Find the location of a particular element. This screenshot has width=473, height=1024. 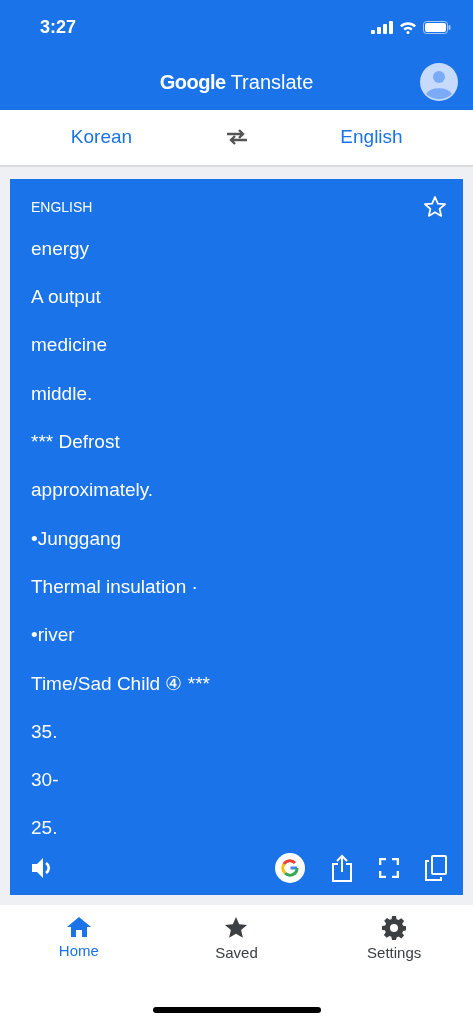

signal-icon is located at coordinates (382, 27).